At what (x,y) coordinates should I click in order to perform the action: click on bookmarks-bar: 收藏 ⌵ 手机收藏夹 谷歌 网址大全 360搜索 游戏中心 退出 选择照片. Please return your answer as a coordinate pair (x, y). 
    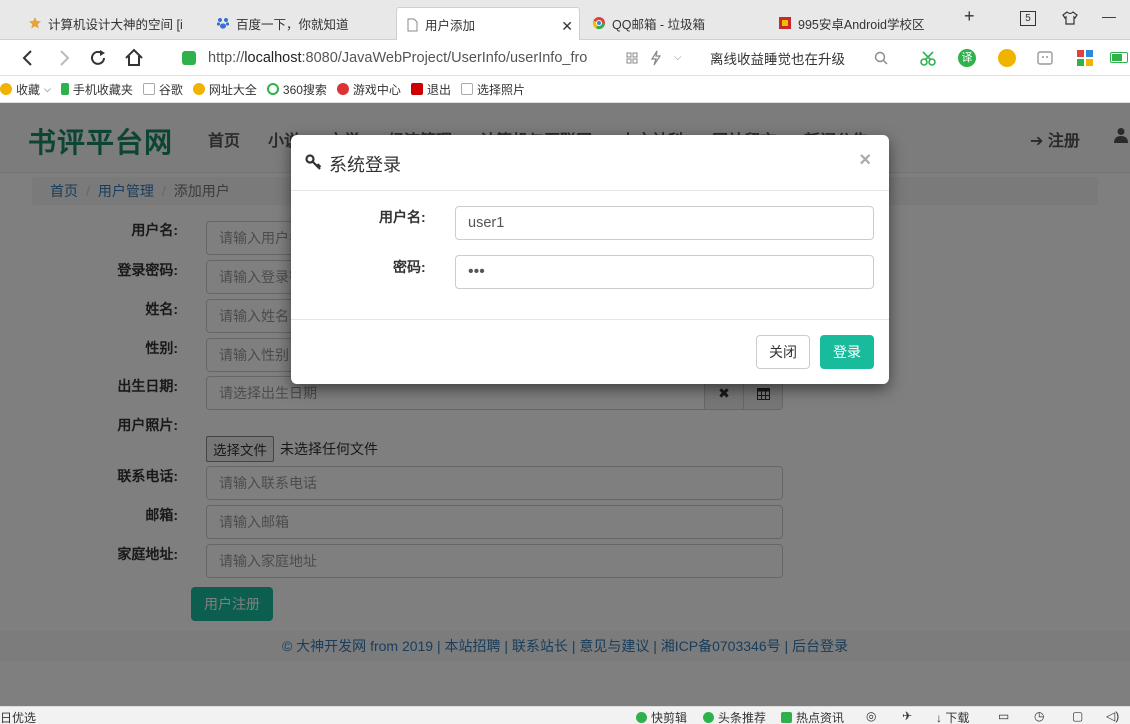
    Looking at the image, I should click on (565, 89).